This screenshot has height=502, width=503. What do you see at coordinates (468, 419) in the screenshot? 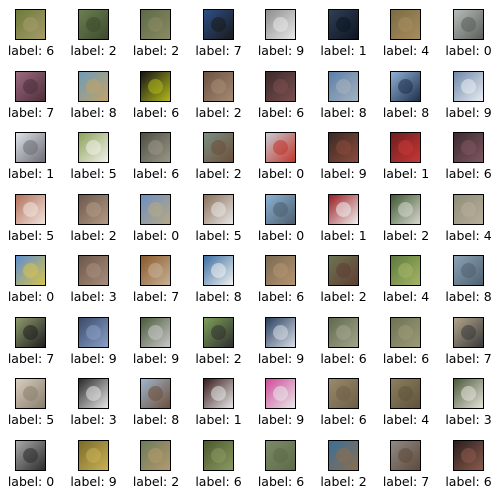
I see `thumbnail-label: label: 3` at bounding box center [468, 419].